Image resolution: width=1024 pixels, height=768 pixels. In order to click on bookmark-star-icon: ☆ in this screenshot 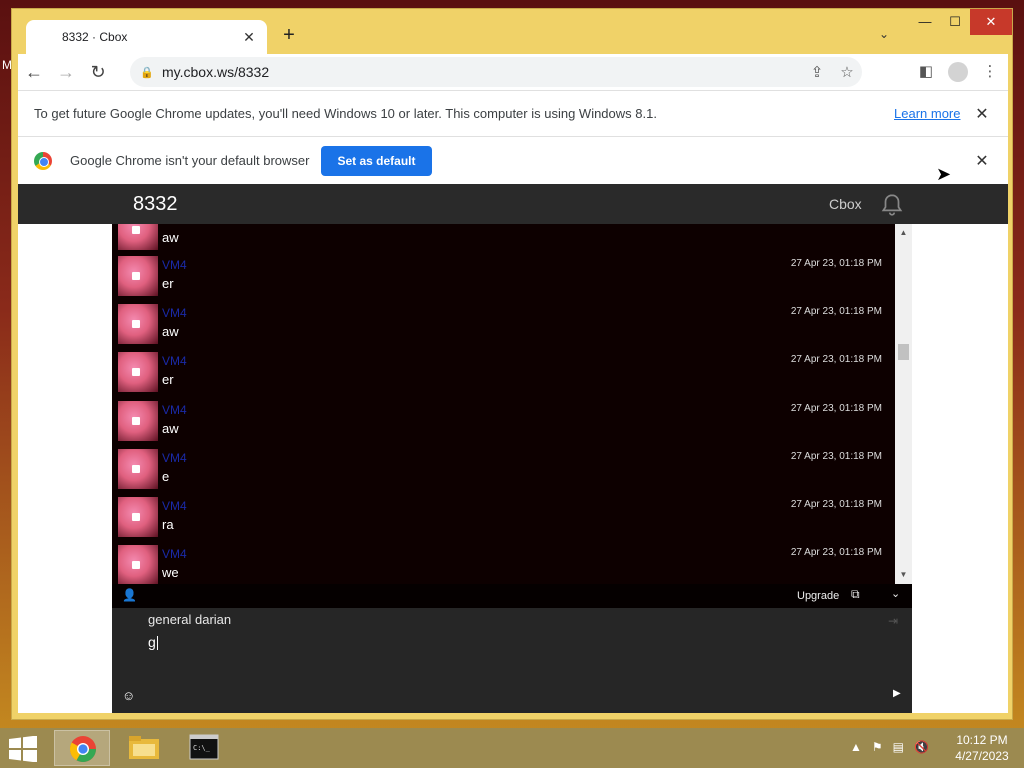, I will do `click(847, 72)`.